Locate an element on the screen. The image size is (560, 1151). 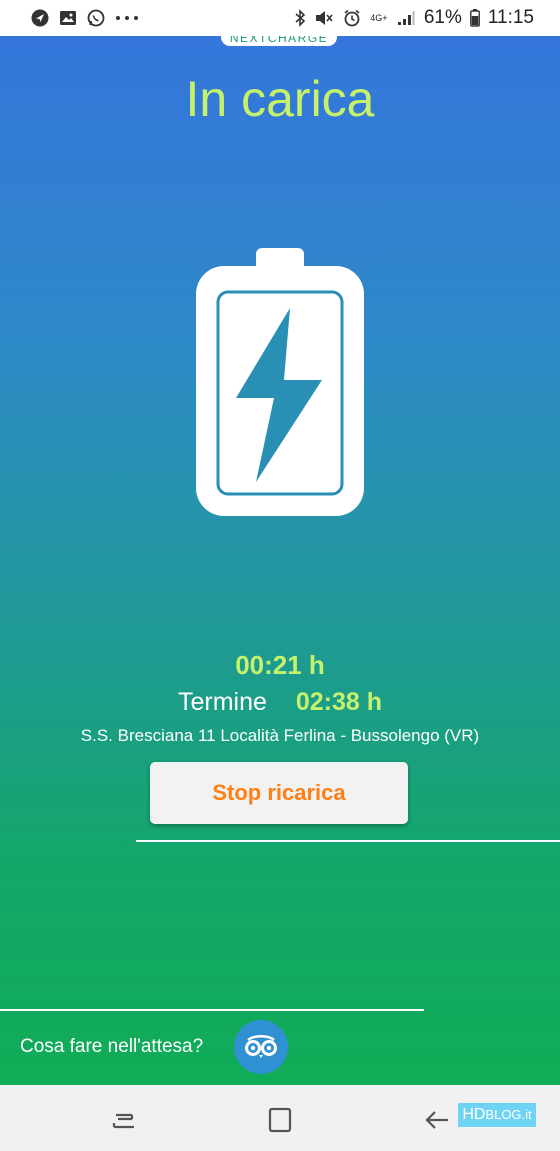
recent-apps-icon is located at coordinates (123, 1121).